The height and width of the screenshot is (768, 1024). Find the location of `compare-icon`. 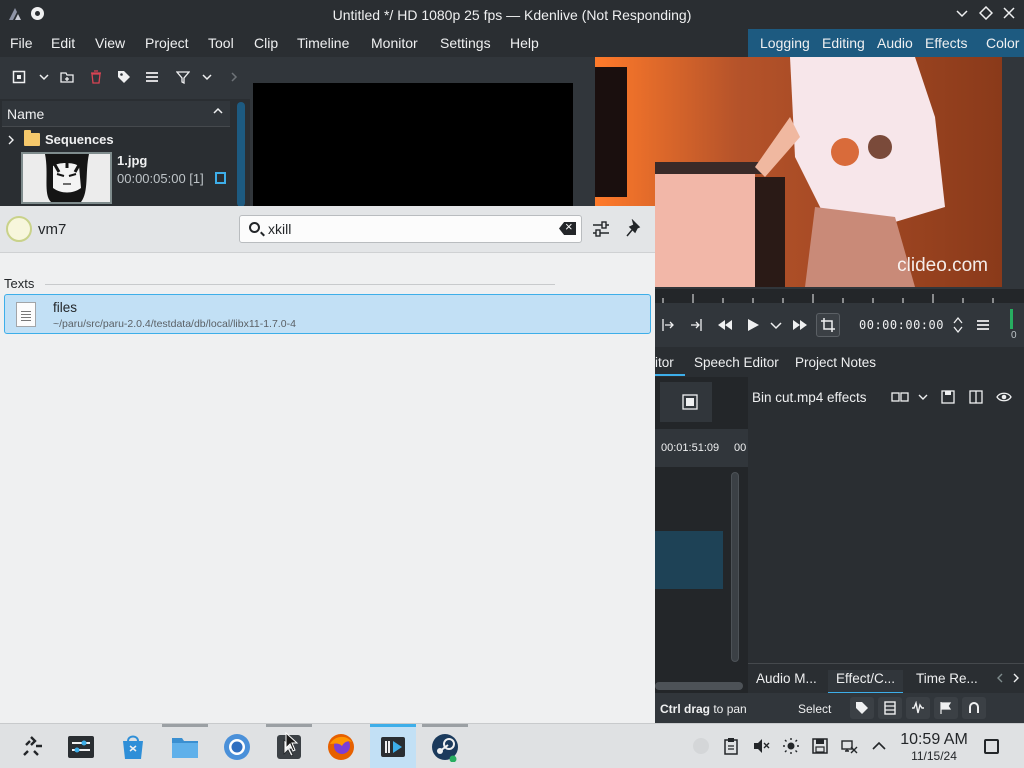

compare-icon is located at coordinates (900, 397).